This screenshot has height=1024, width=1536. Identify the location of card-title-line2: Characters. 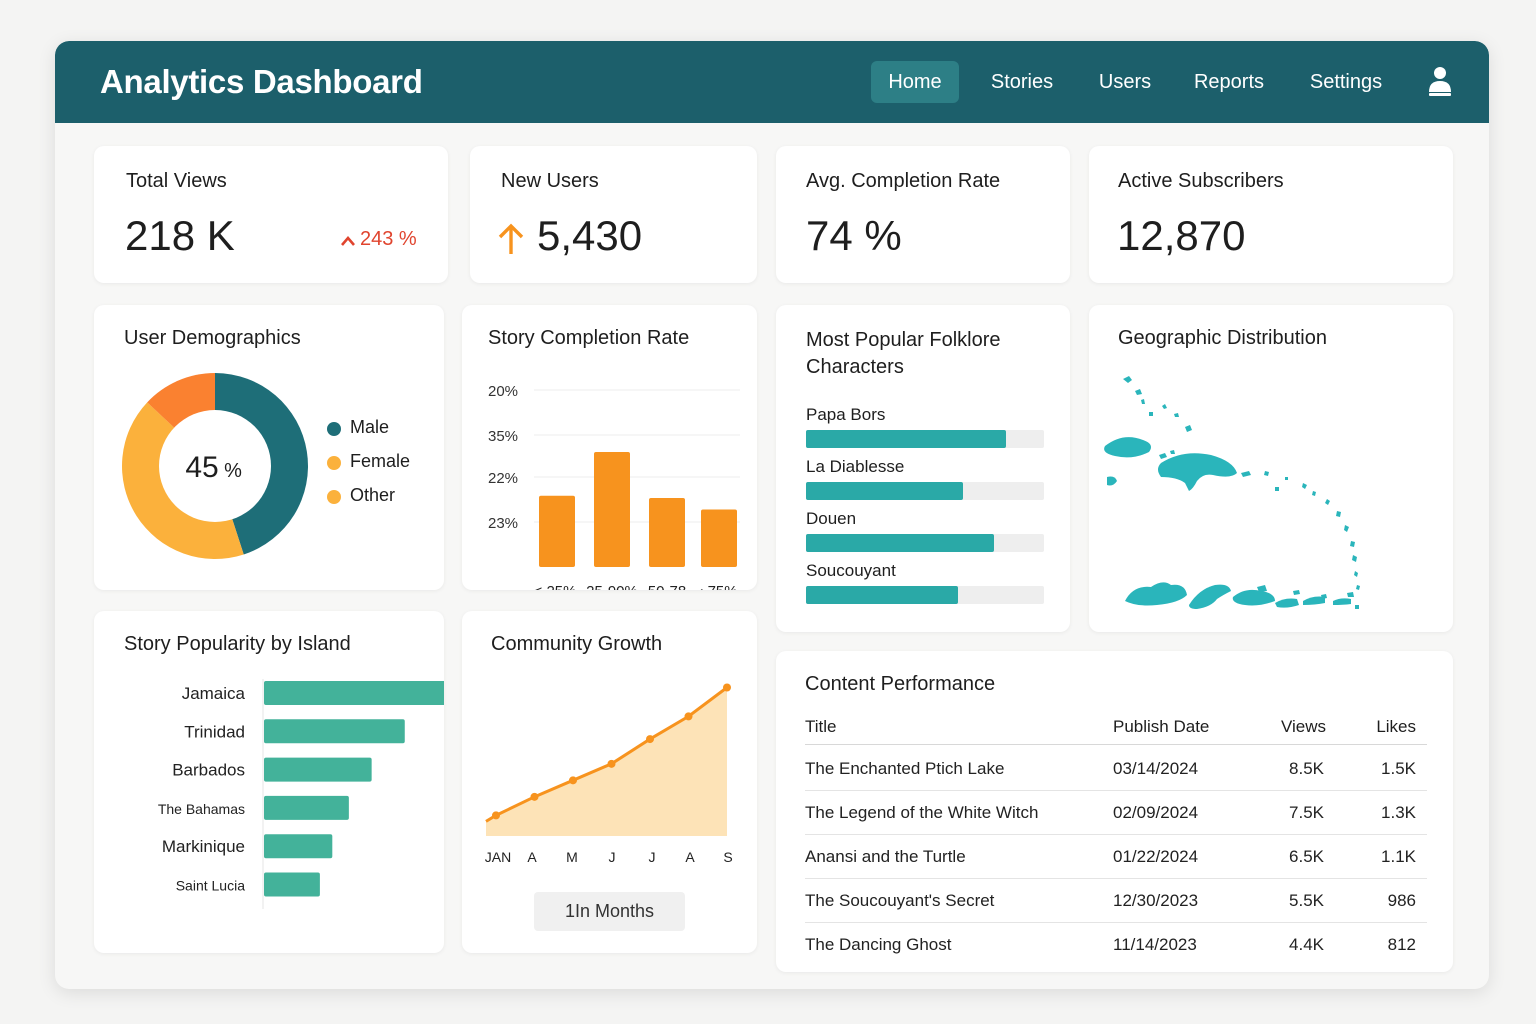
(855, 367).